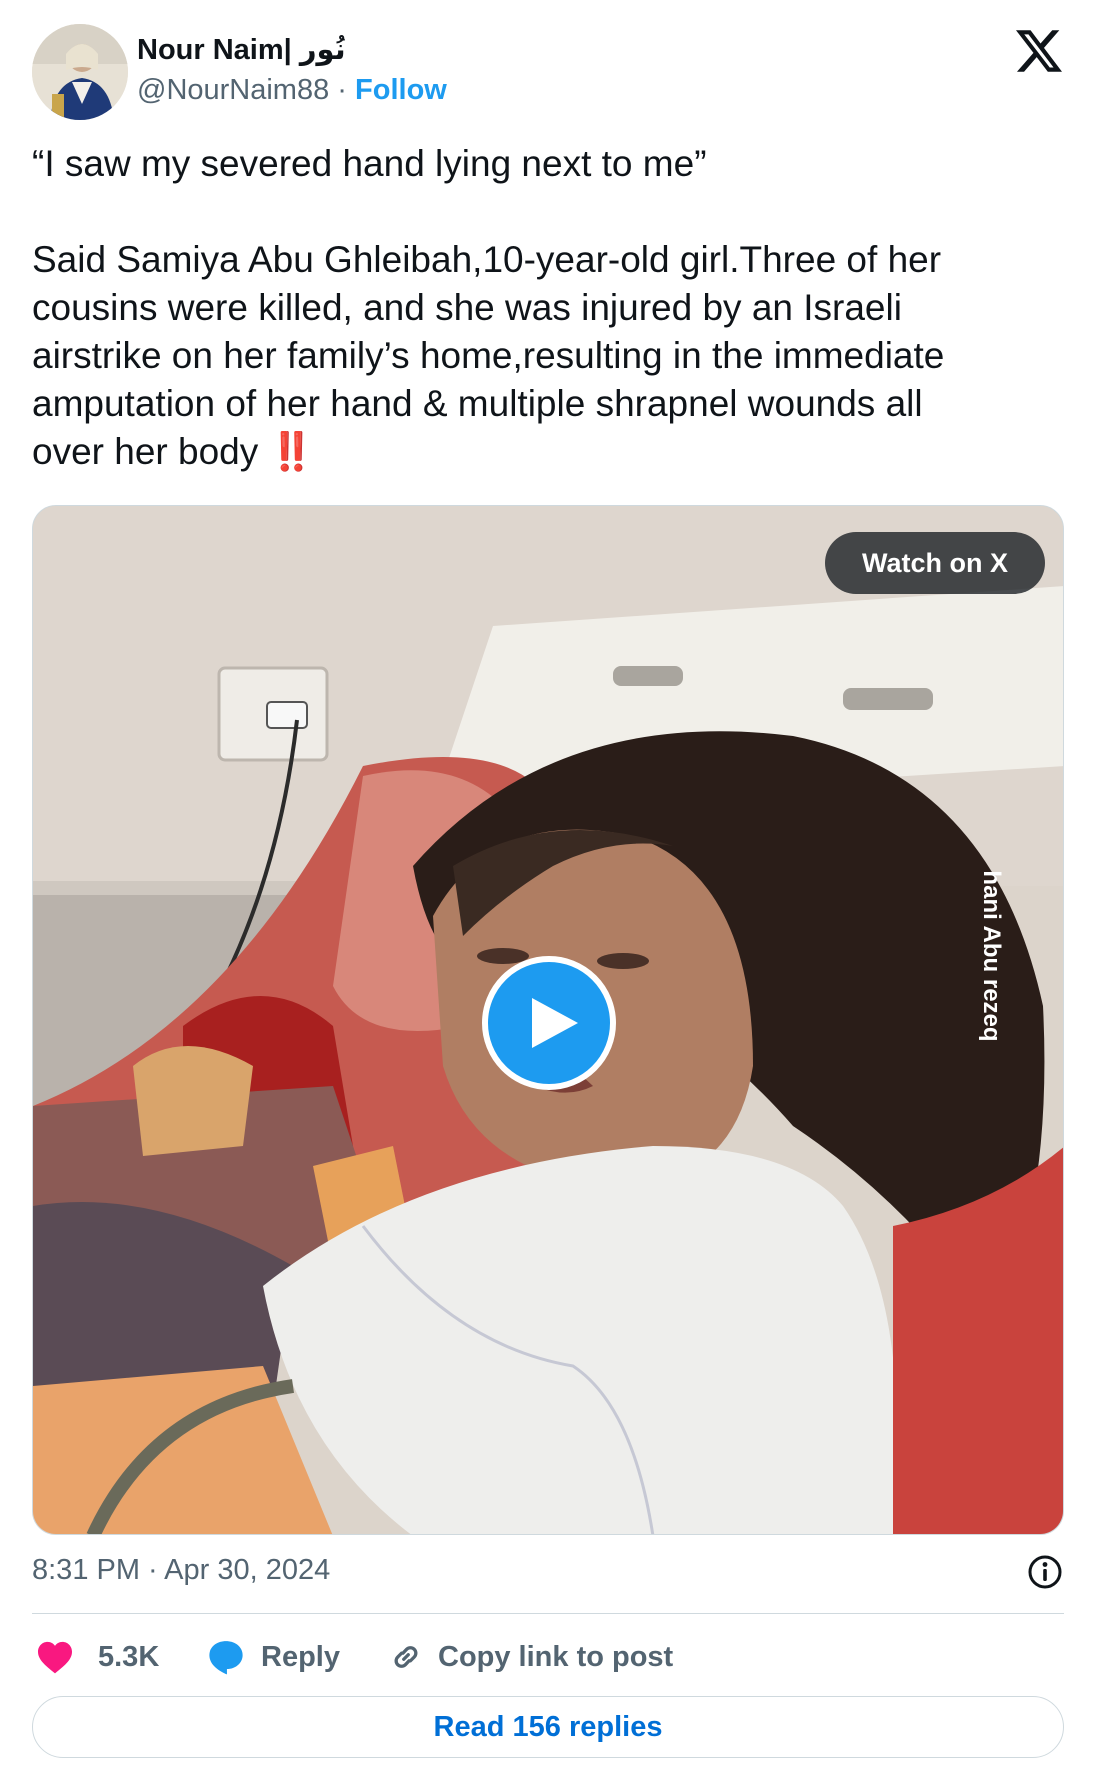  I want to click on author-handle-row: @NourNaim88 · Follow, so click(292, 90).